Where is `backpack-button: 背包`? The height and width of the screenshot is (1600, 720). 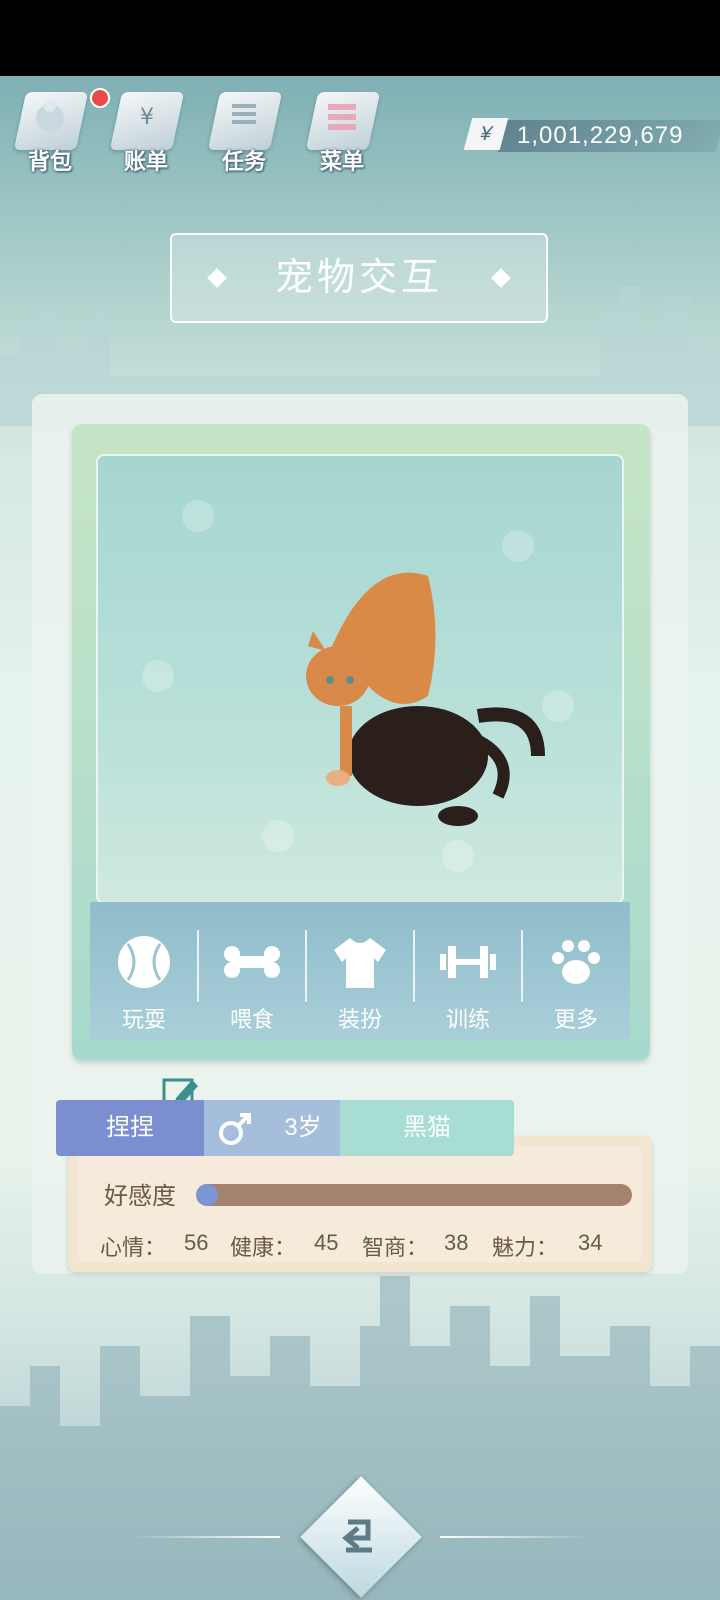 backpack-button: 背包 is located at coordinates (50, 131).